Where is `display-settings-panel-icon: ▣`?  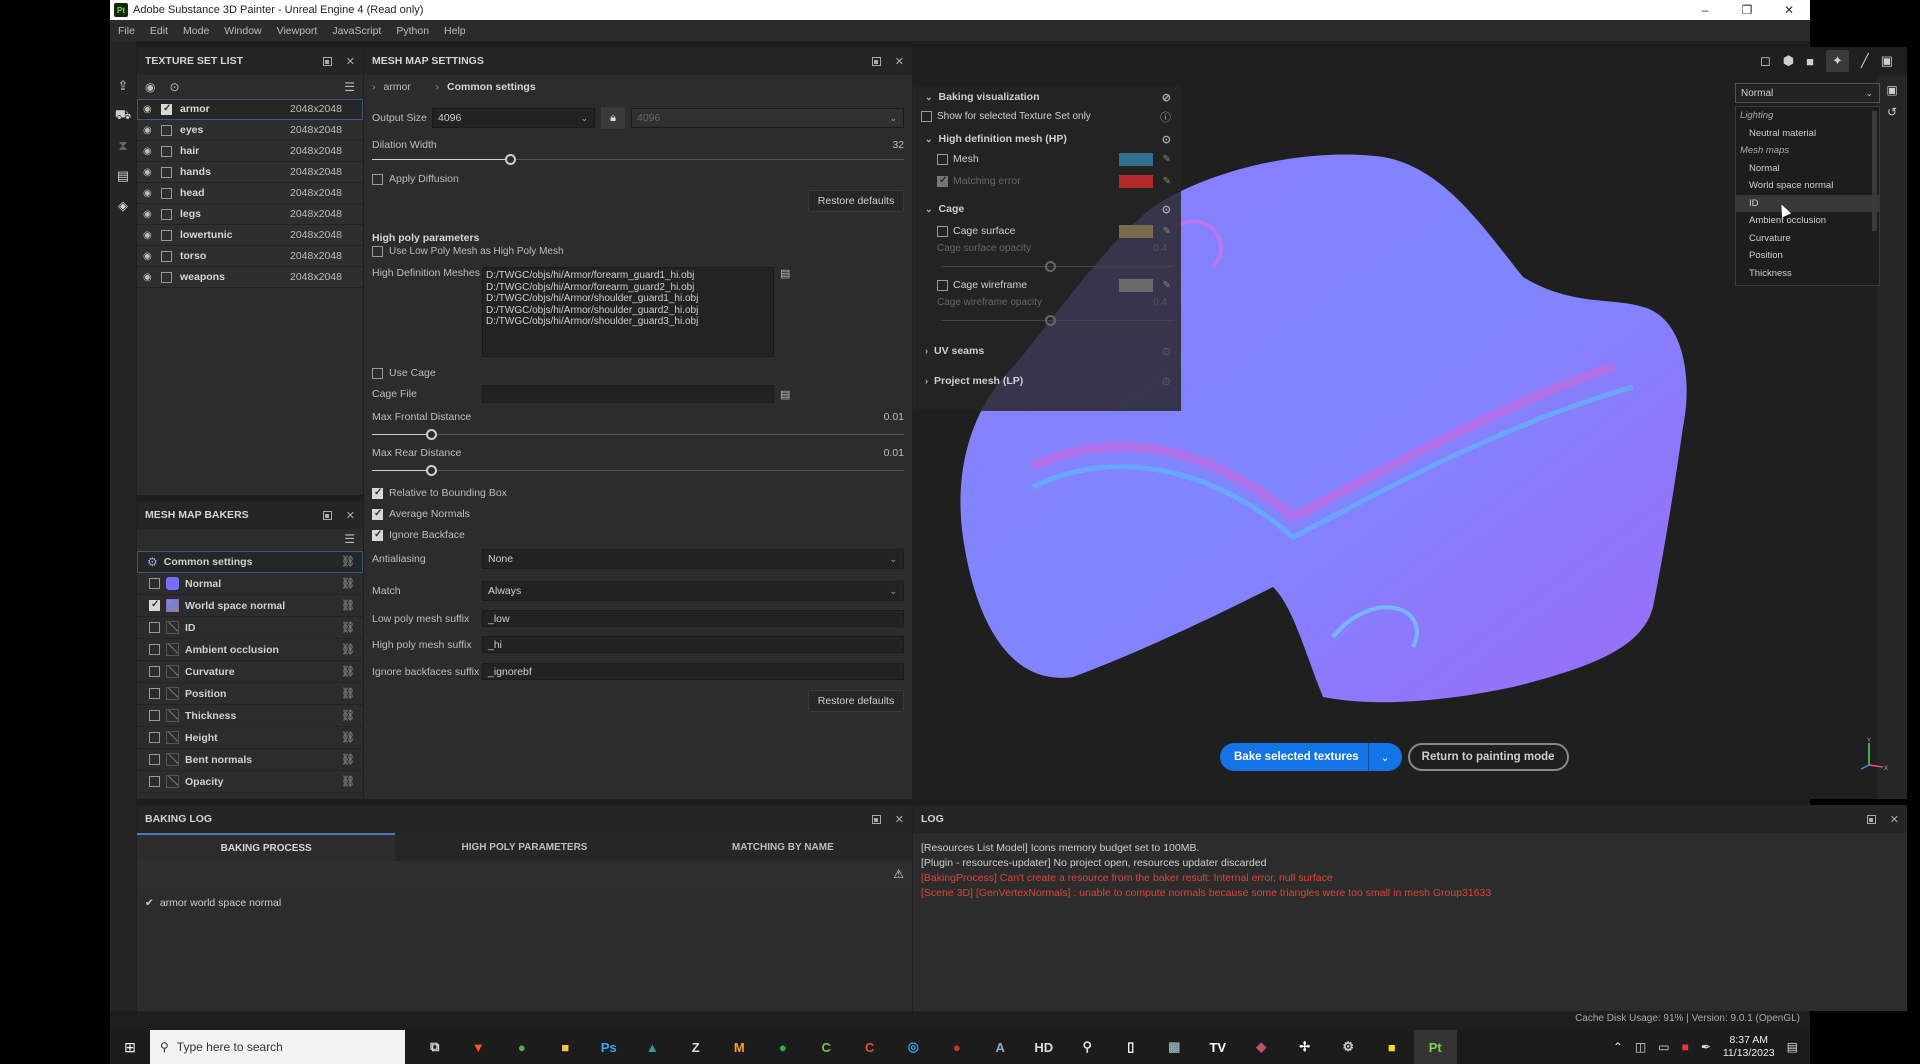
display-settings-panel-icon: ▣ is located at coordinates (1892, 90).